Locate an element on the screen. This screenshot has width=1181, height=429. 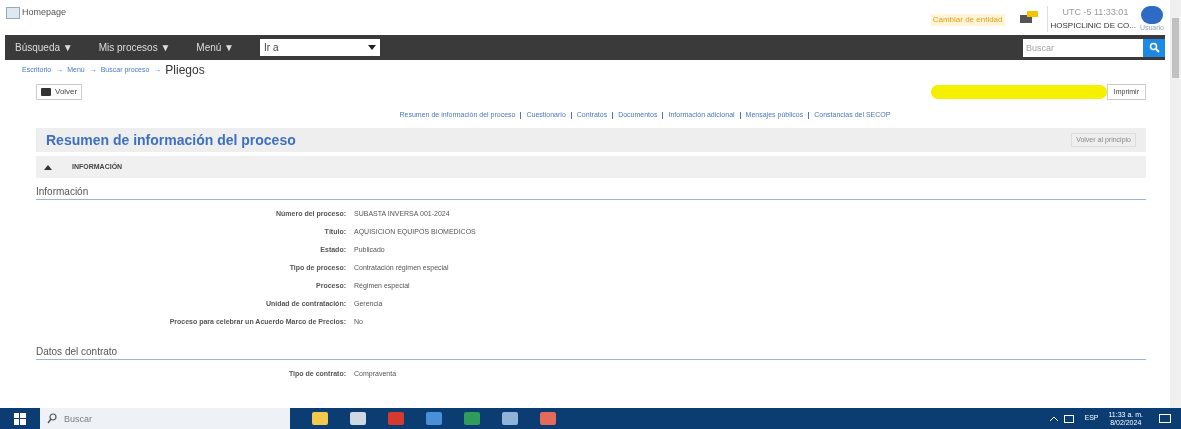
panel-title: Resumen de información del proceso is located at coordinates (171, 140).